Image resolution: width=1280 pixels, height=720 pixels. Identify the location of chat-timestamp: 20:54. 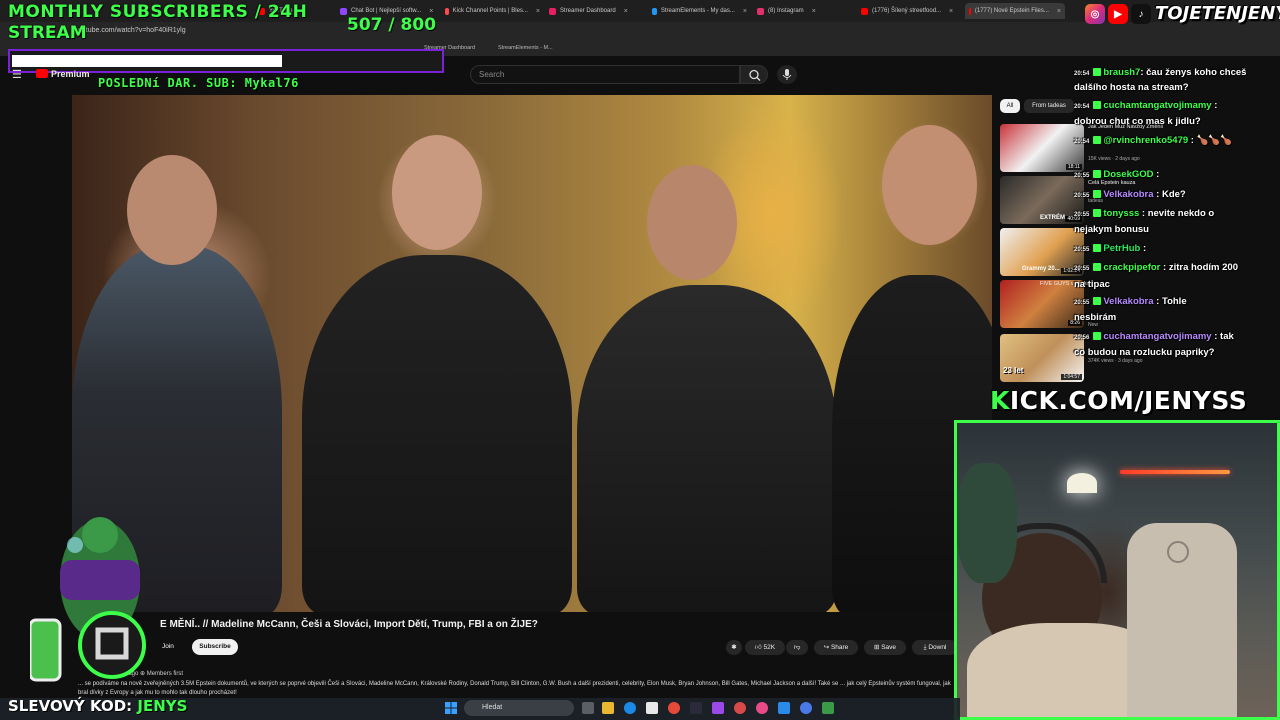
(1082, 142).